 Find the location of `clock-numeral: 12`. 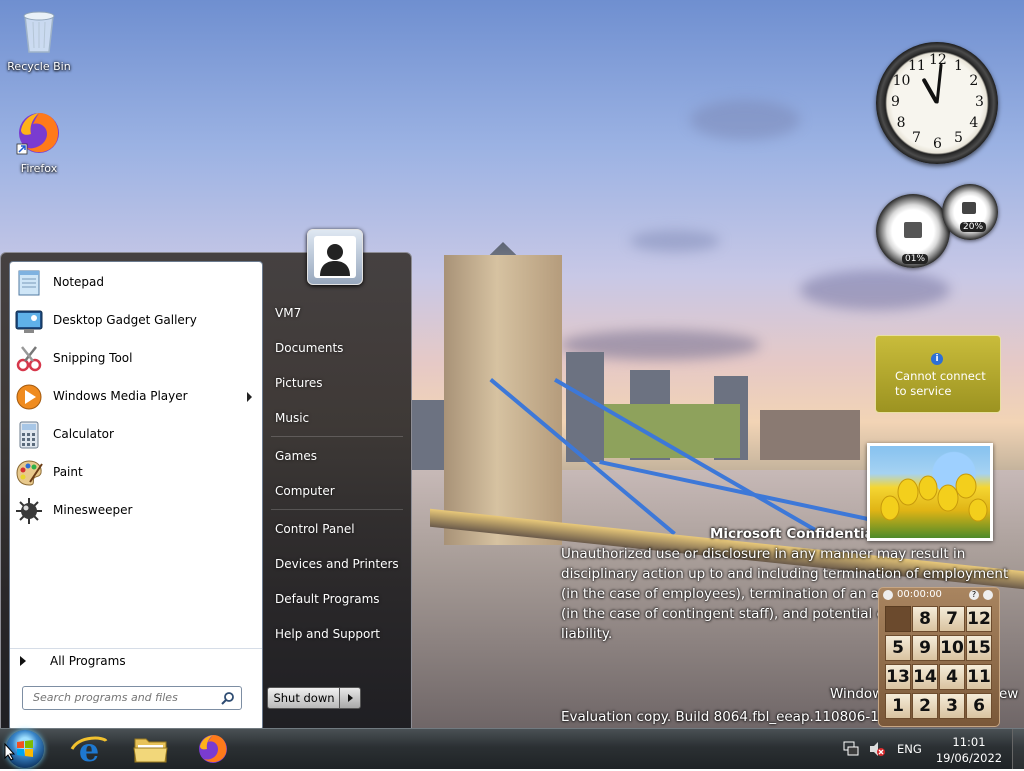

clock-numeral: 12 is located at coordinates (938, 60).